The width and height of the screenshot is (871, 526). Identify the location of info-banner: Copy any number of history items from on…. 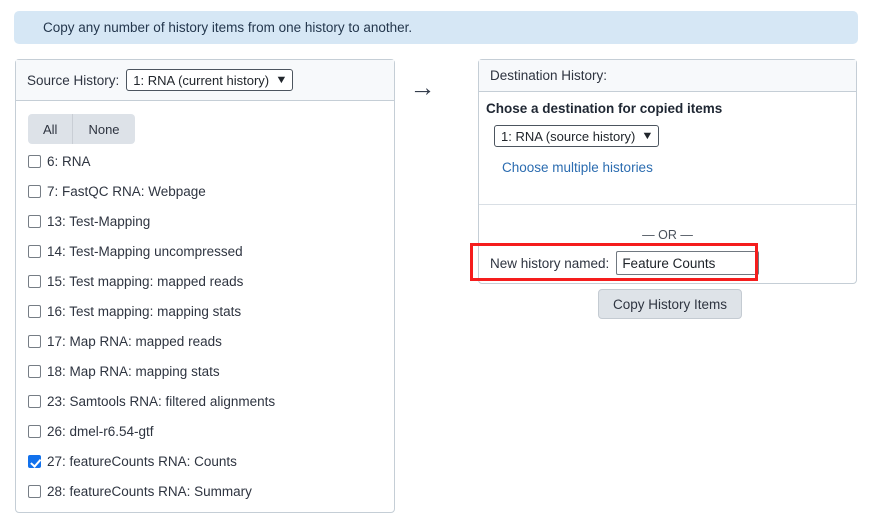
(436, 27).